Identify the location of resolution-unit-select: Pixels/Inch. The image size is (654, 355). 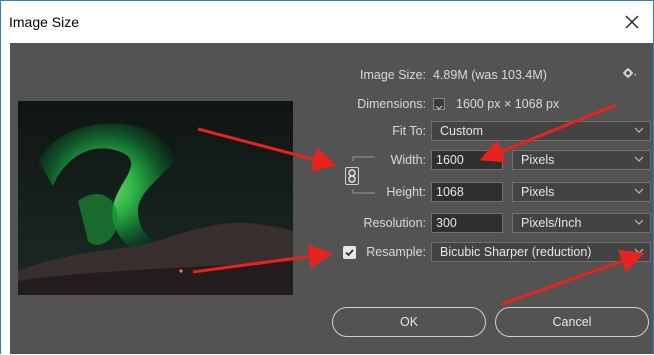
(581, 223).